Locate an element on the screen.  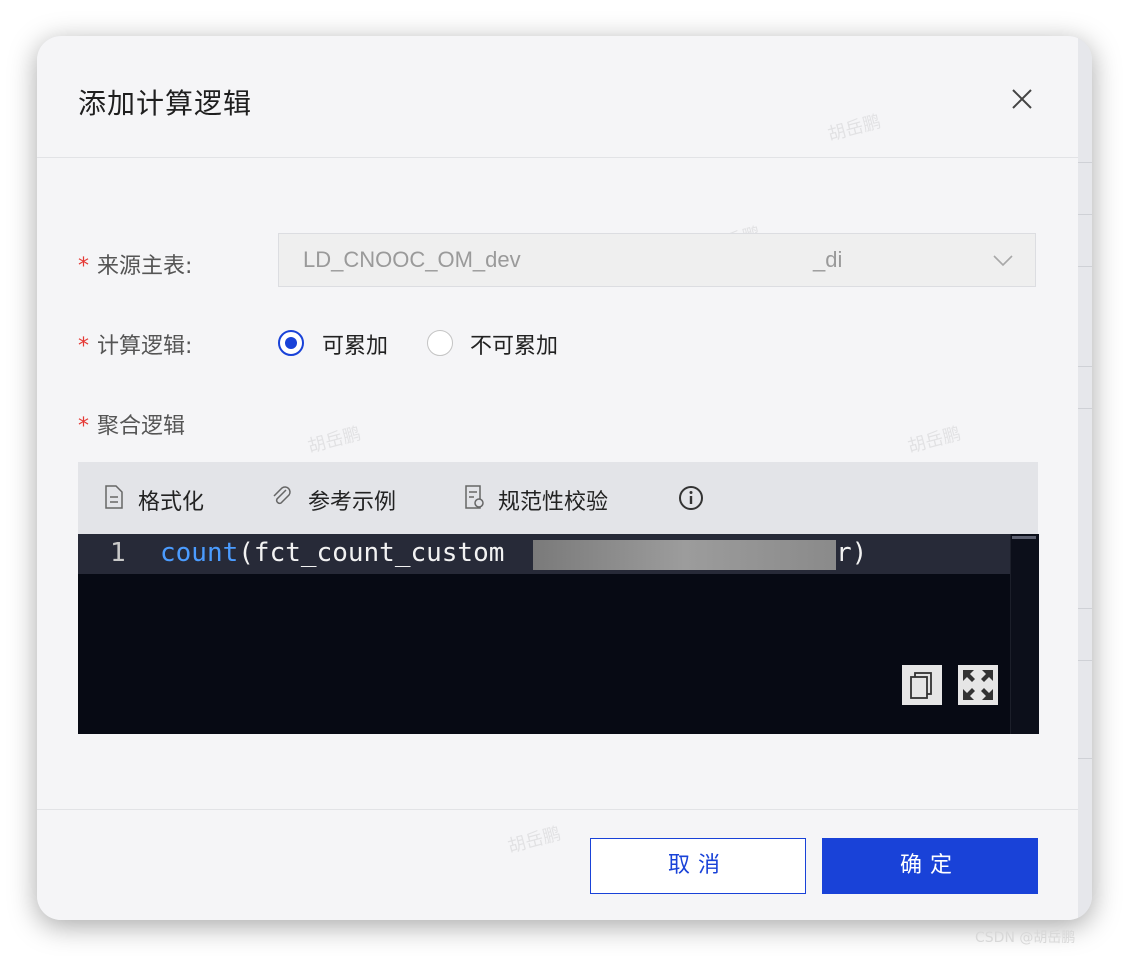
source-table-label: * 来源主表: is located at coordinates (135, 266).